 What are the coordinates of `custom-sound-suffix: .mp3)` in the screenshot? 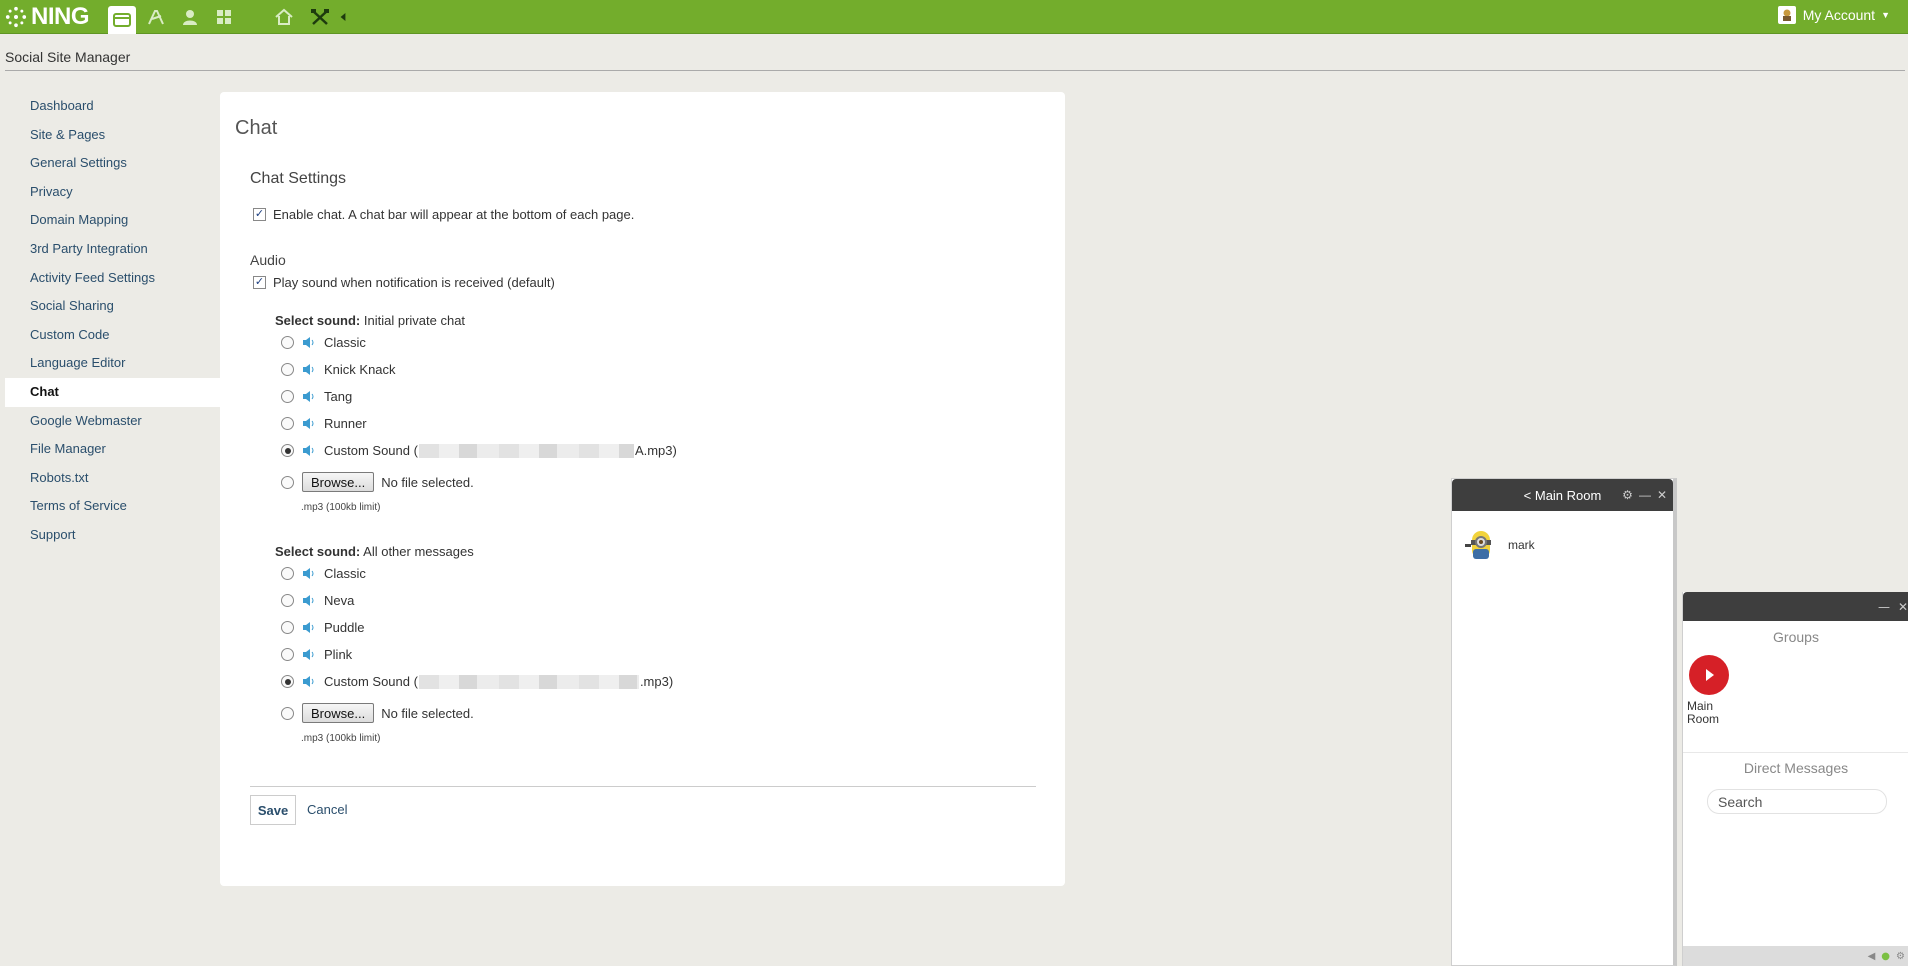 It's located at (656, 681).